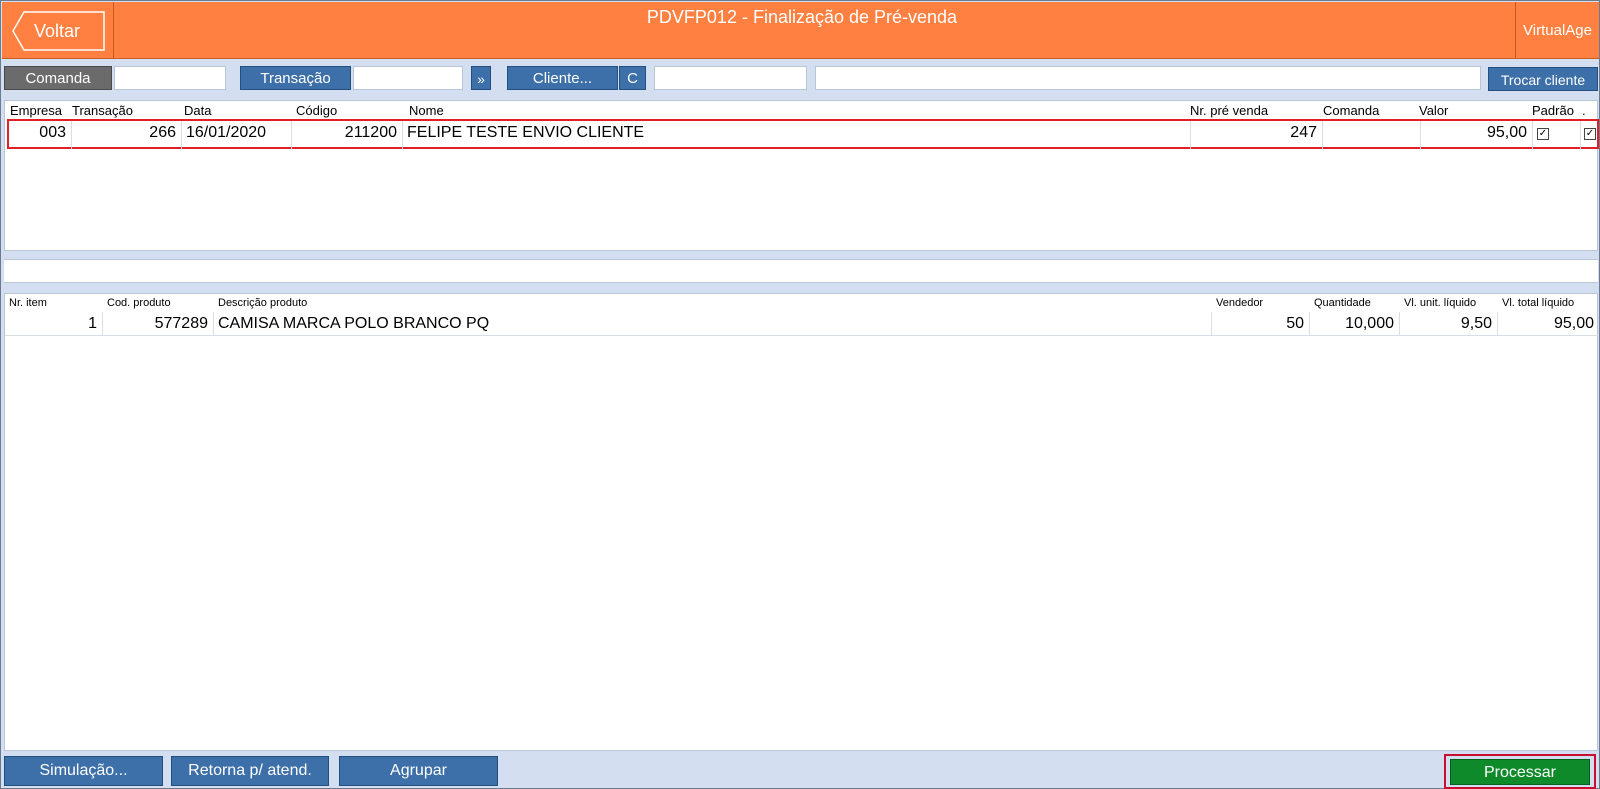 This screenshot has height=789, width=1600. Describe the element at coordinates (295, 78) in the screenshot. I see `transacao-button: Transação` at that location.